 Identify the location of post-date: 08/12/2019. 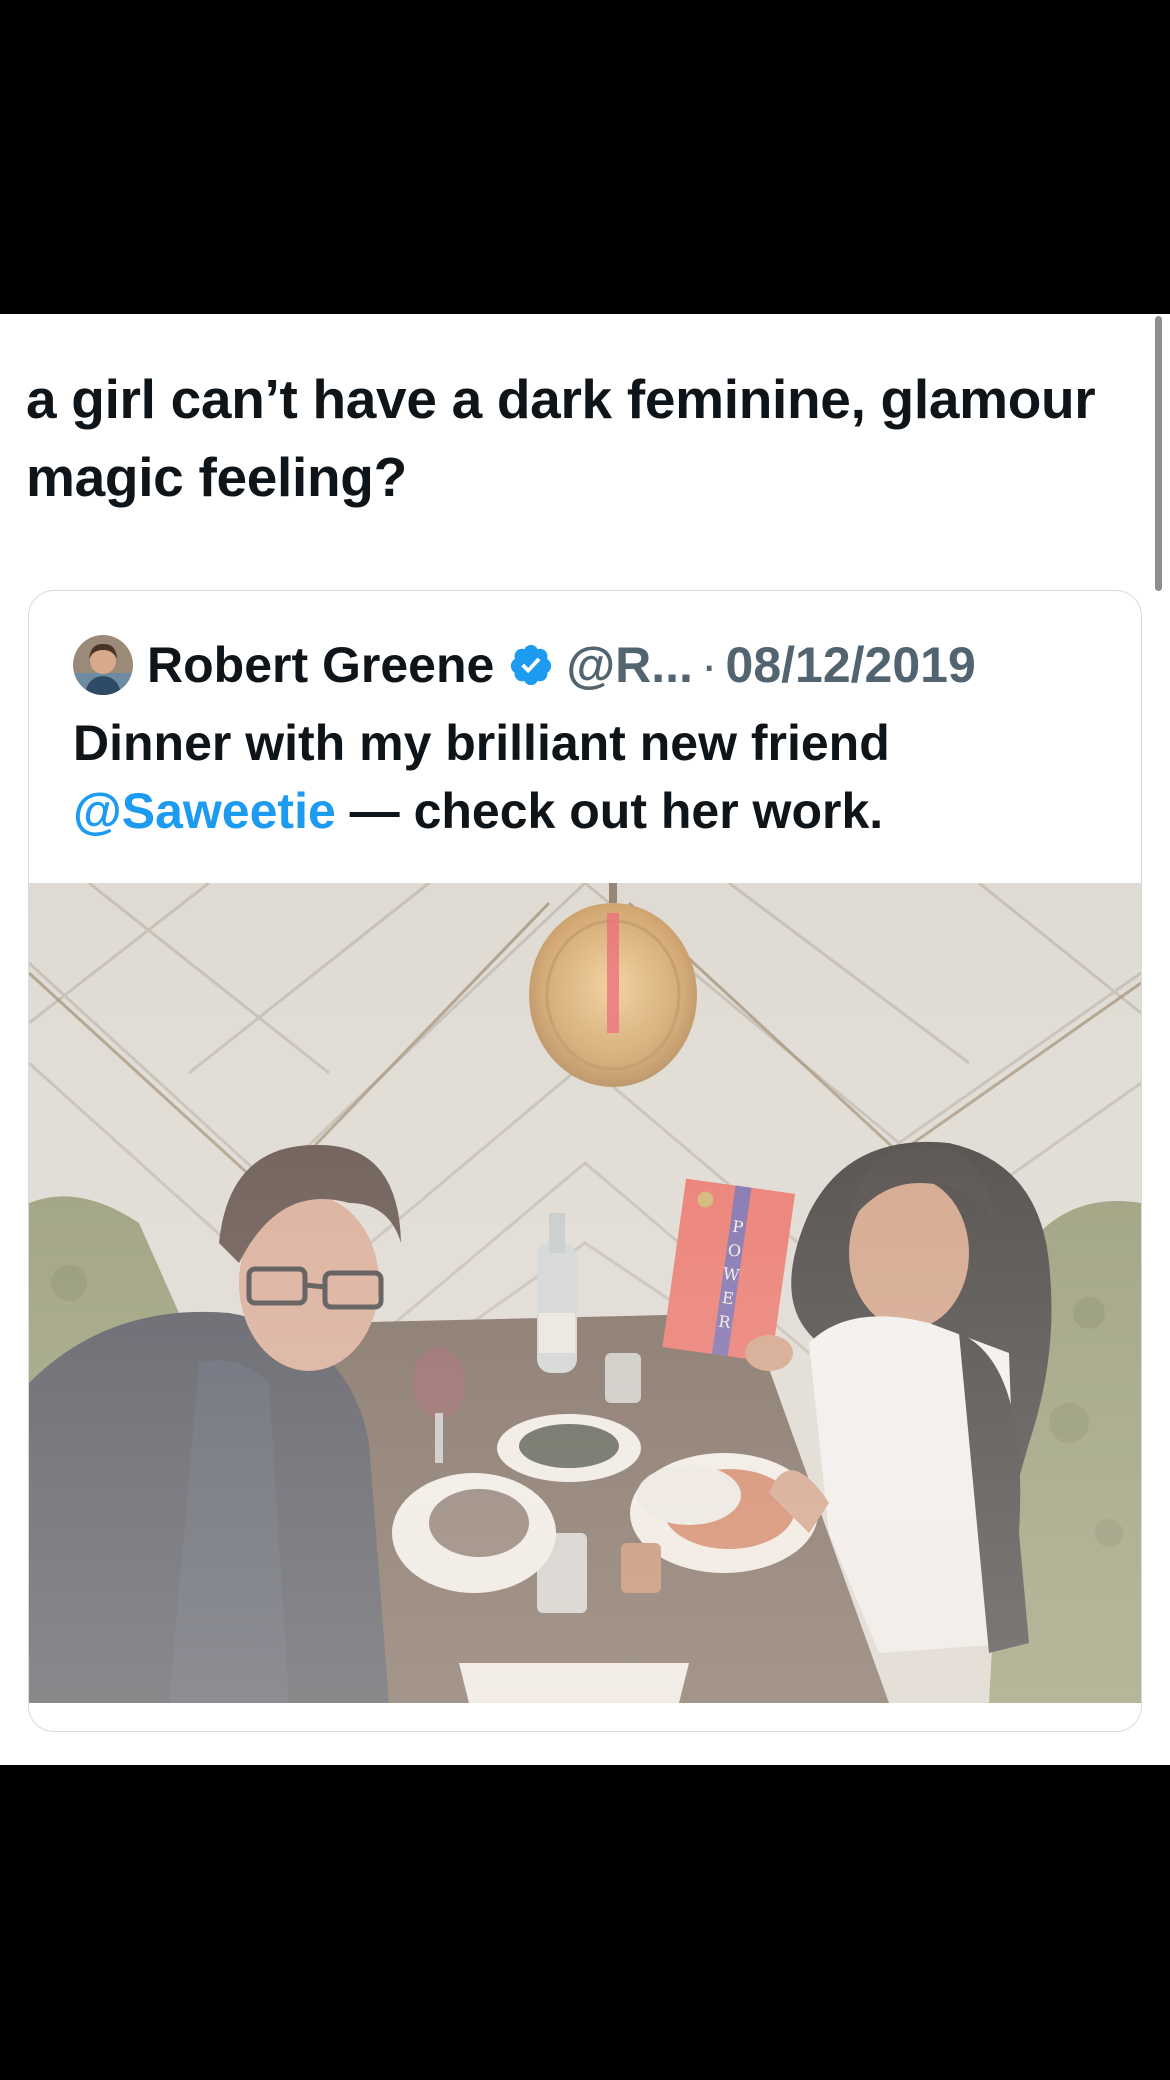
(851, 665).